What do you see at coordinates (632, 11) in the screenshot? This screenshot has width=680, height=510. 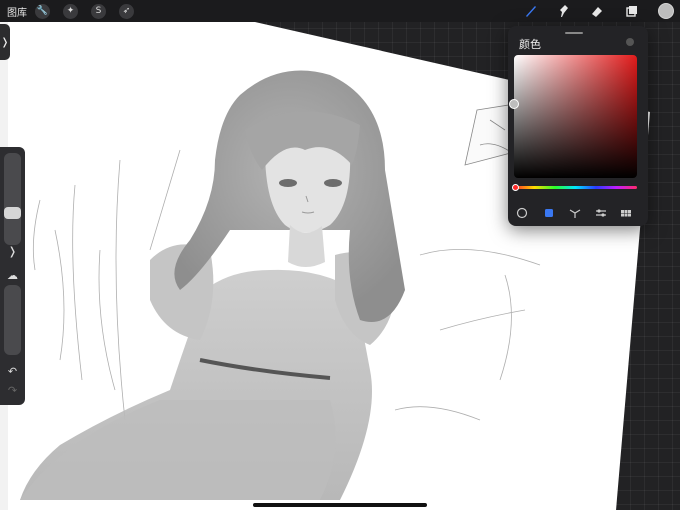 I see `layers-icon` at bounding box center [632, 11].